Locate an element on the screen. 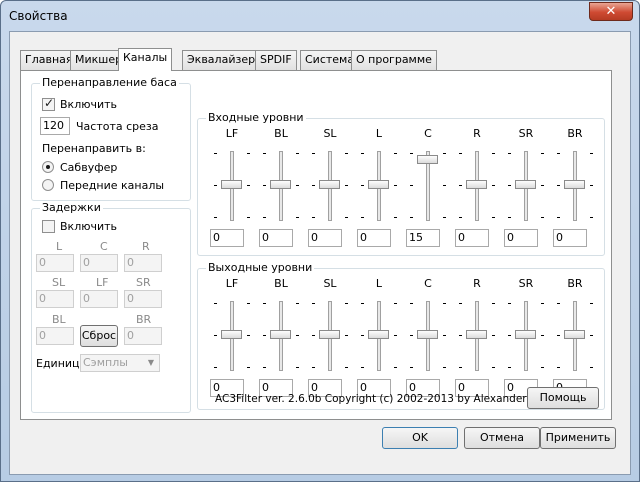 Image resolution: width=640 pixels, height=482 pixels. window-title: Свойства is located at coordinates (38, 16).